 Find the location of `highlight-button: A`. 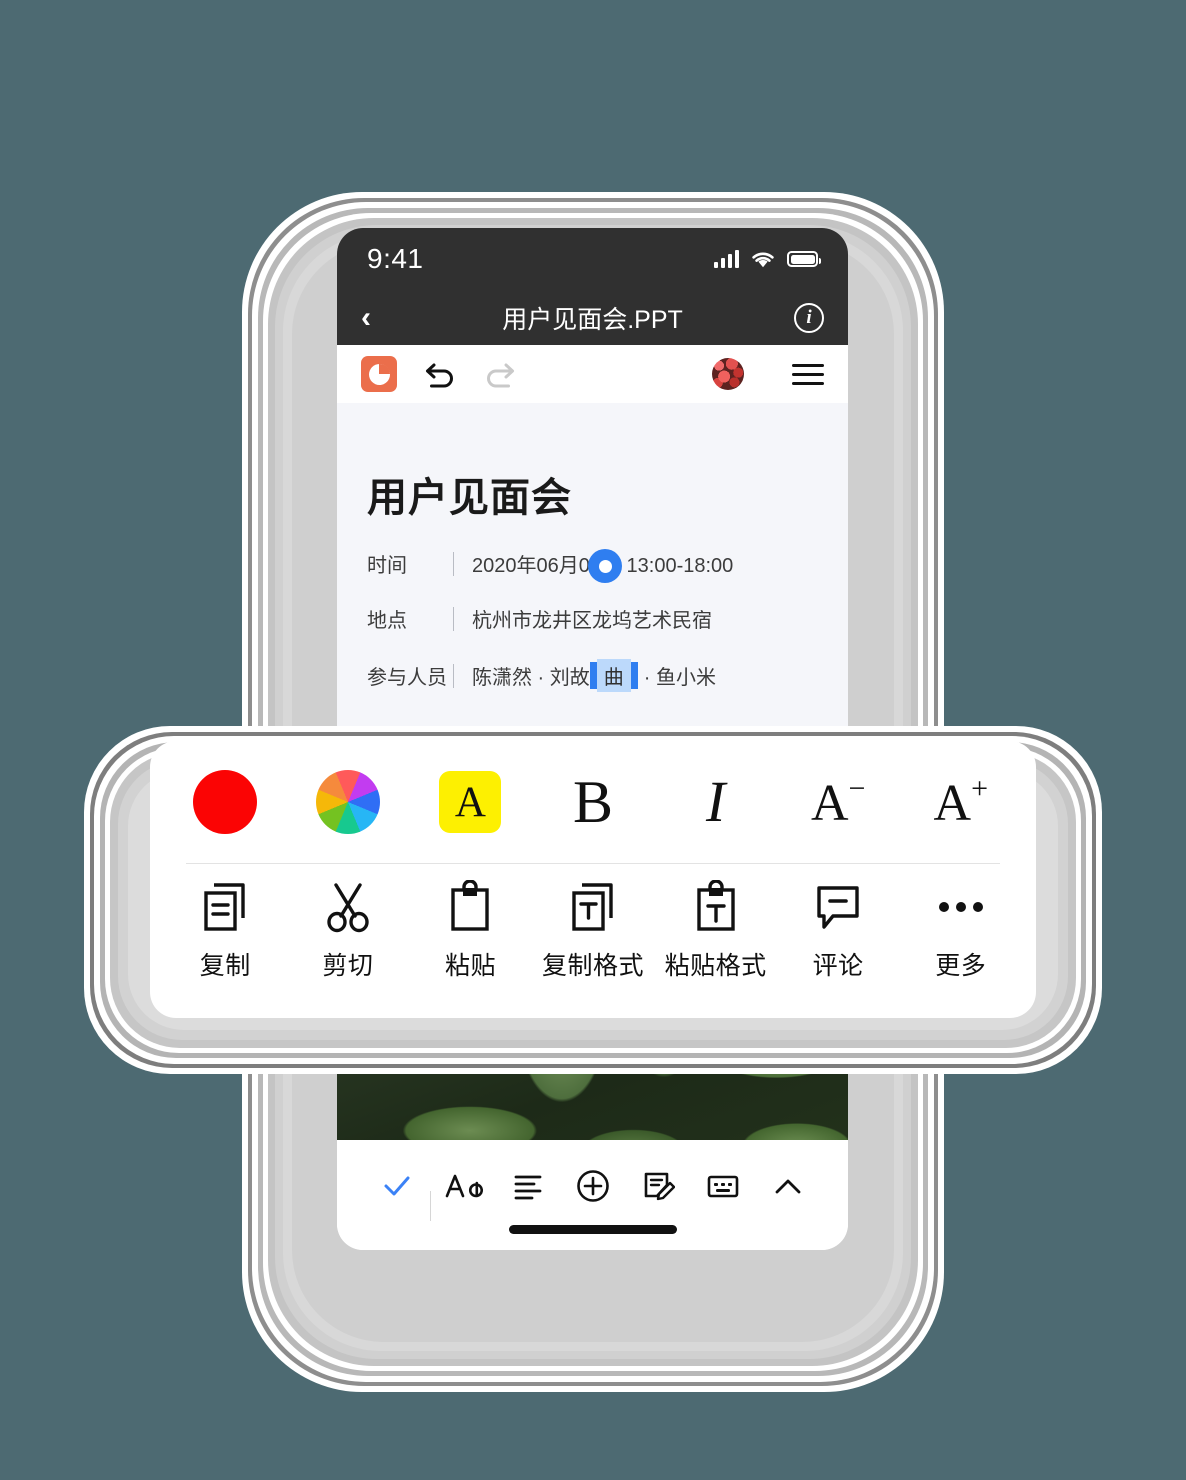

highlight-button: A is located at coordinates (470, 802).